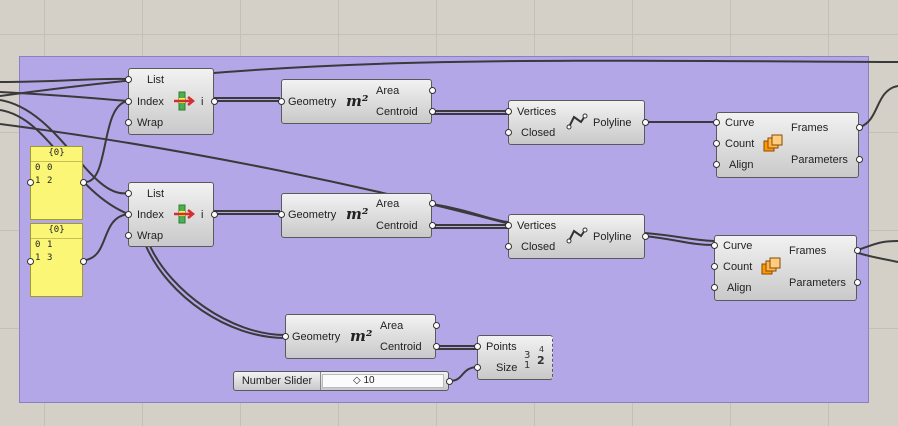 Image resolution: width=898 pixels, height=426 pixels. I want to click on perp-frames-component-1: Curve Count Align Frames Parameters, so click(788, 145).